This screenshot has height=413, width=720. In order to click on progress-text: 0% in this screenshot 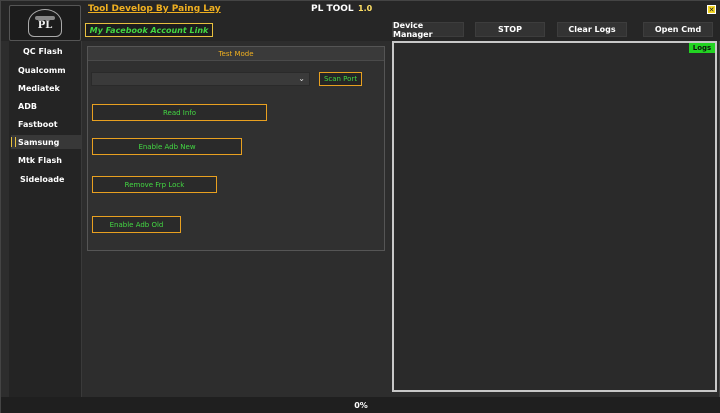, I will do `click(361, 405)`.